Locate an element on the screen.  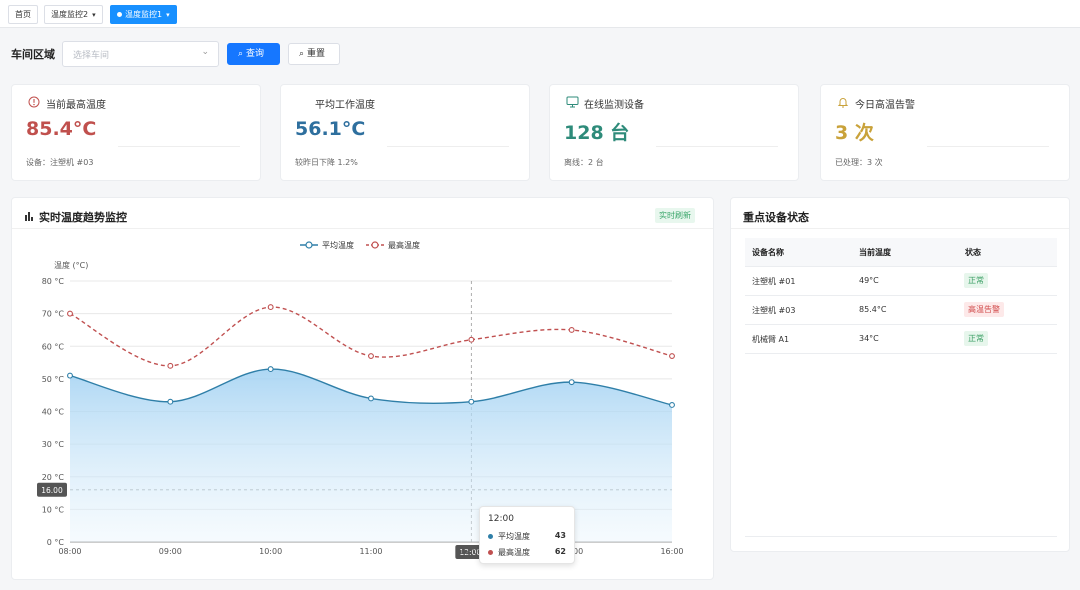
stat-card-max-temp: 当前最高温度 85.4°C 设备：注塑机 #03 is located at coordinates (136, 132).